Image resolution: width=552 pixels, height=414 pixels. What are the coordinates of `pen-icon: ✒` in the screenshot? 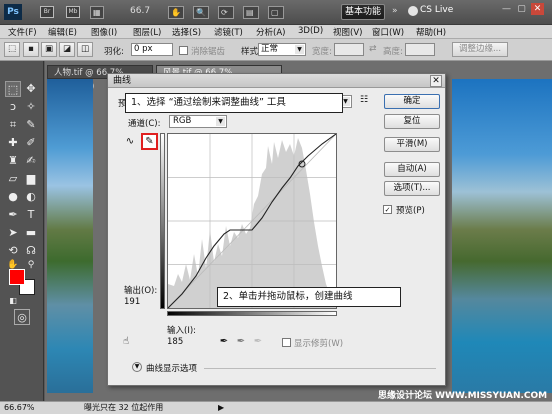 It's located at (13, 215).